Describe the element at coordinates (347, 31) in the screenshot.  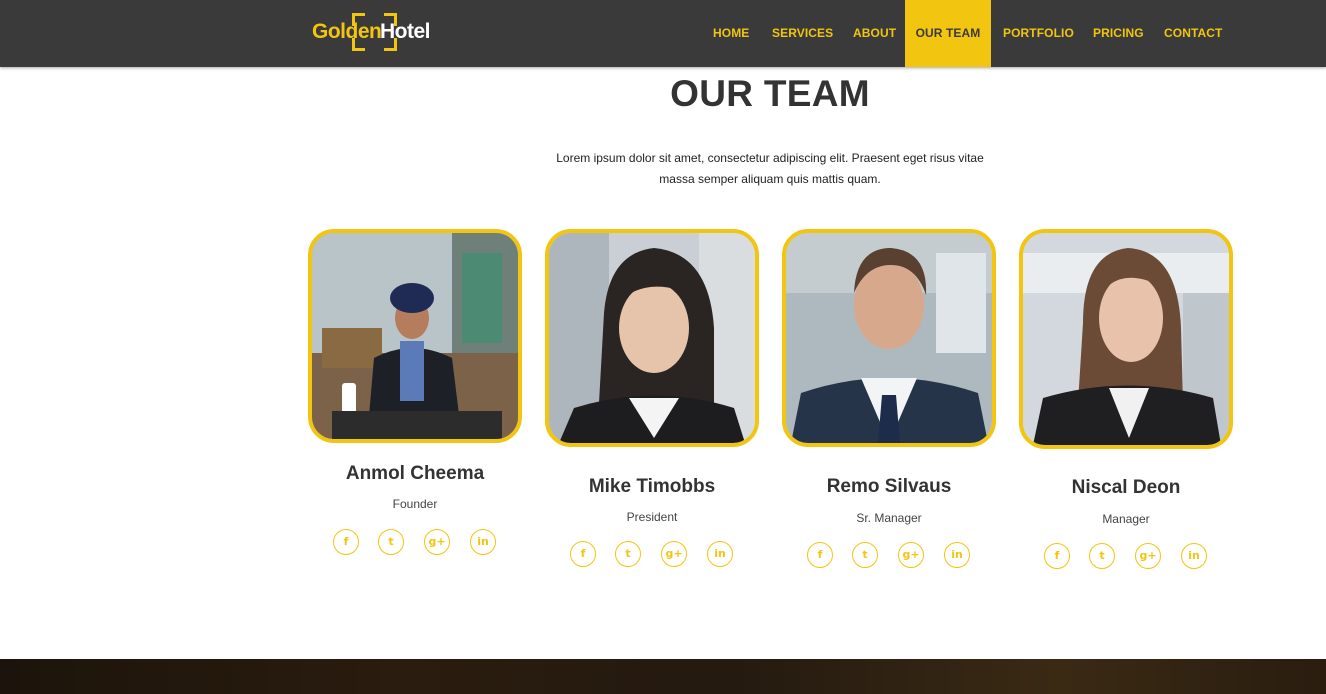
I see `brand-word-golden: Golden` at that location.